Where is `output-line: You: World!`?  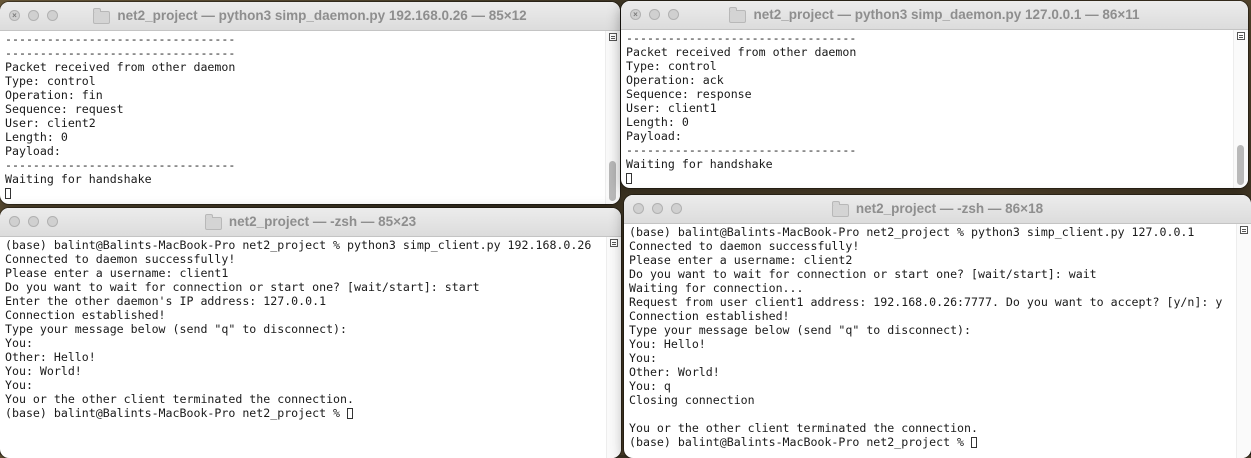 output-line: You: World! is located at coordinates (43, 371).